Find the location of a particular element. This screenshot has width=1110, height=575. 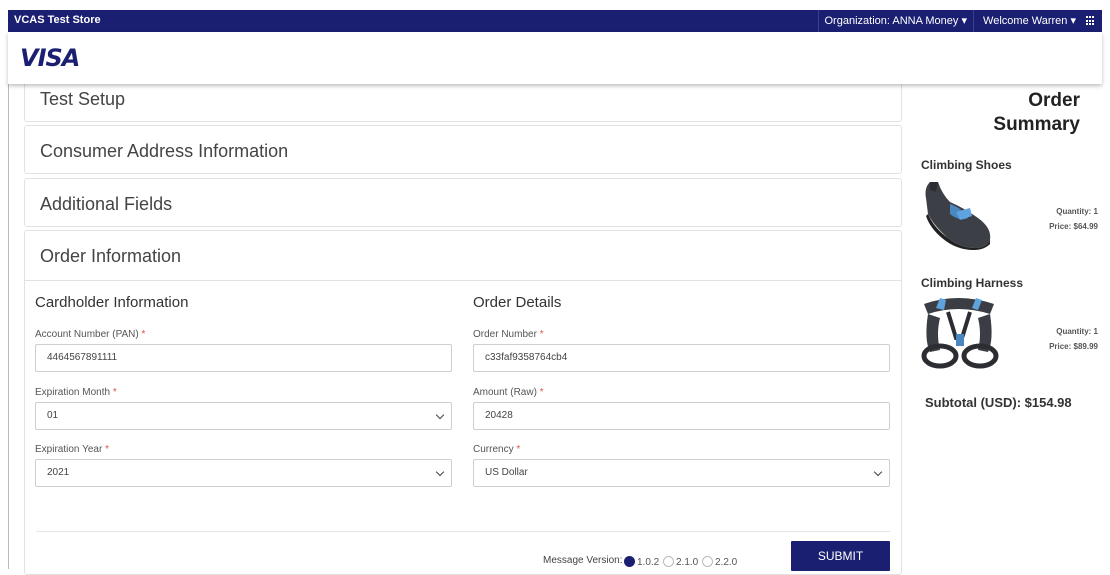

organization-dropdown: Organization: ANNA Money ▾ is located at coordinates (895, 21).